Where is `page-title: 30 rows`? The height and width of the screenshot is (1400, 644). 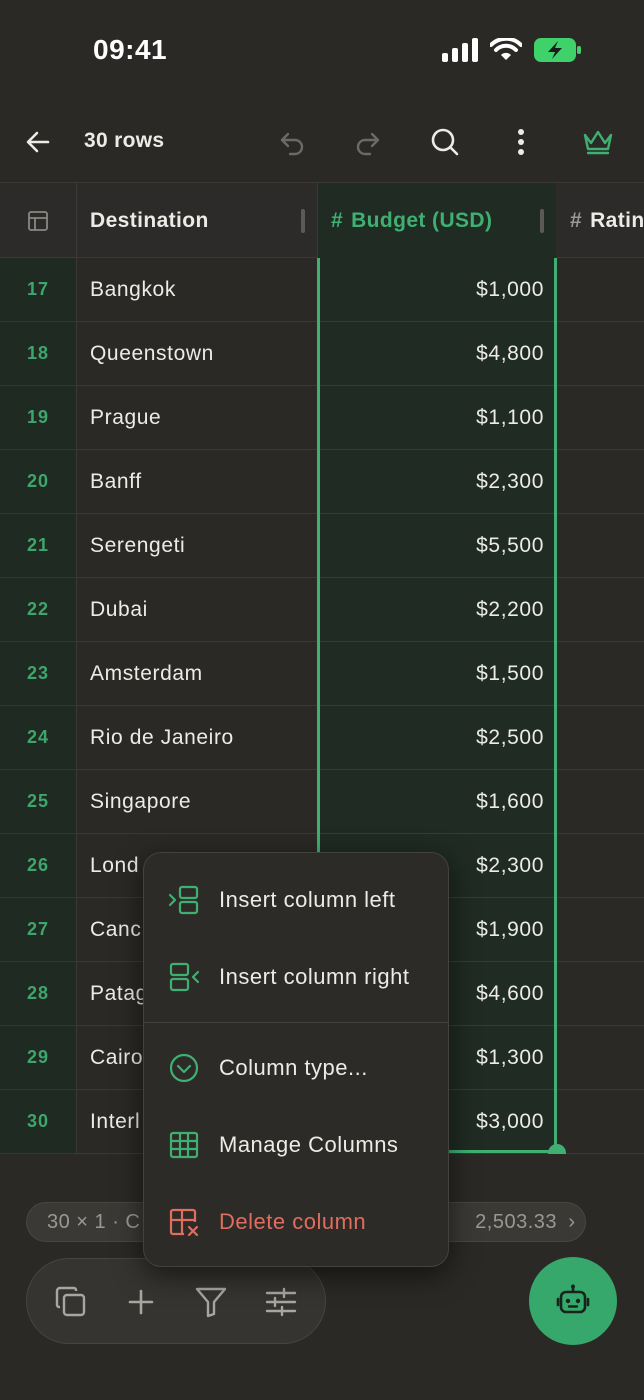 page-title: 30 rows is located at coordinates (124, 140).